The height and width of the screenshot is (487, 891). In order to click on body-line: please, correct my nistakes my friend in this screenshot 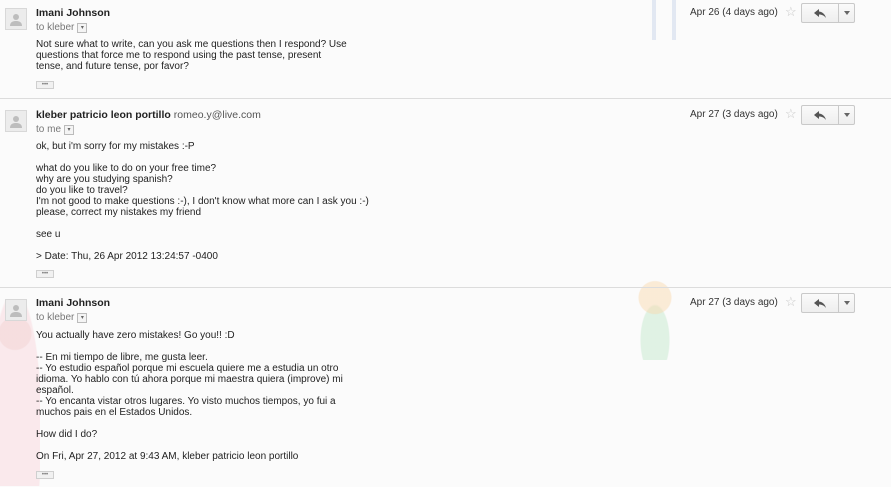, I will do `click(119, 212)`.